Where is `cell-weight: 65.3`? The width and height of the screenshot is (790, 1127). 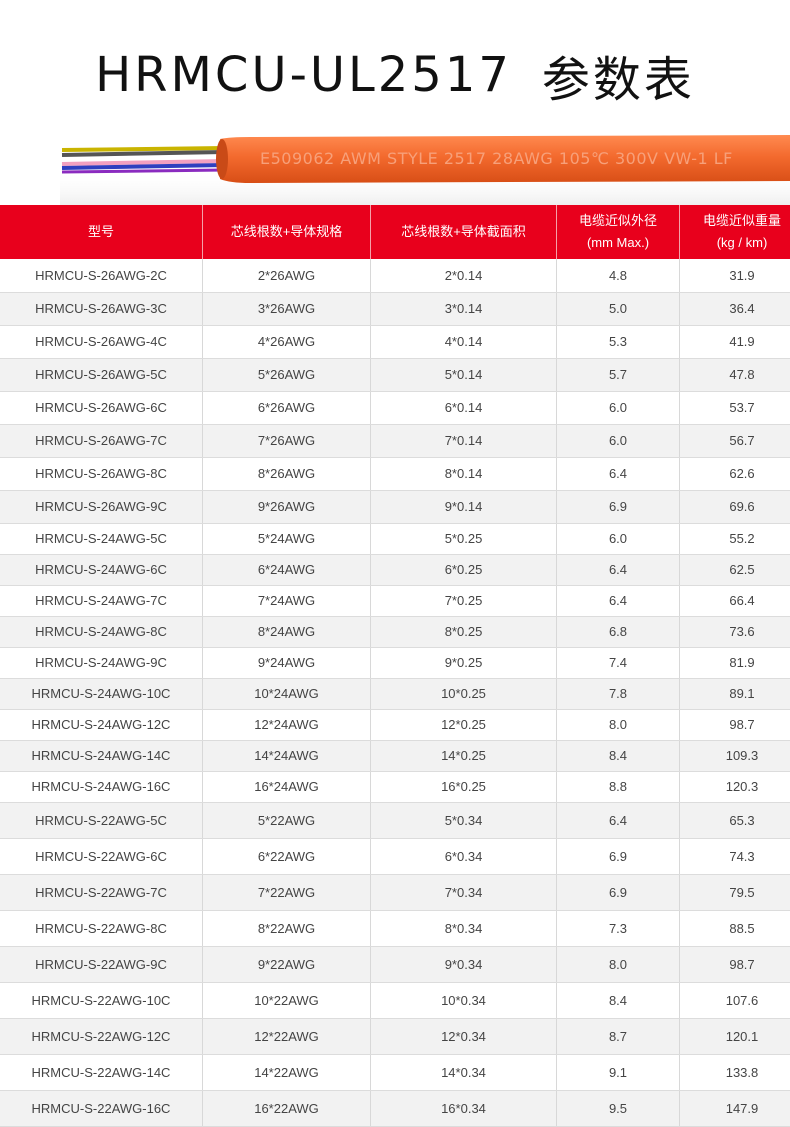
cell-weight: 65.3 is located at coordinates (735, 820).